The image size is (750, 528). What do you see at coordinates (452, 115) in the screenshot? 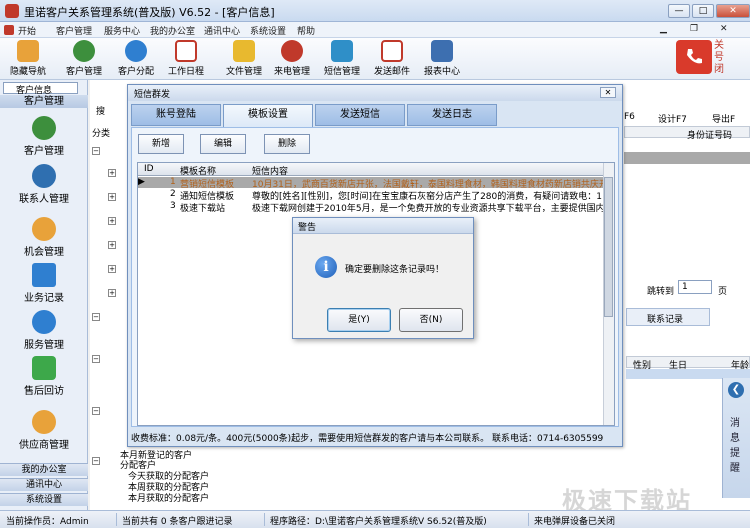
I see `tab-log: 发送日志` at bounding box center [452, 115].